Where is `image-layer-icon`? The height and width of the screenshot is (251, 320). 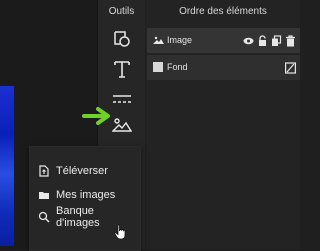 image-layer-icon is located at coordinates (158, 40).